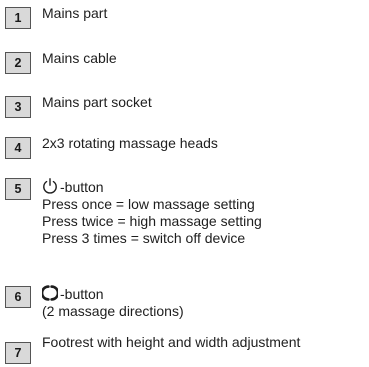 This screenshot has height=367, width=369. I want to click on item-number-badge: 1, so click(18, 18).